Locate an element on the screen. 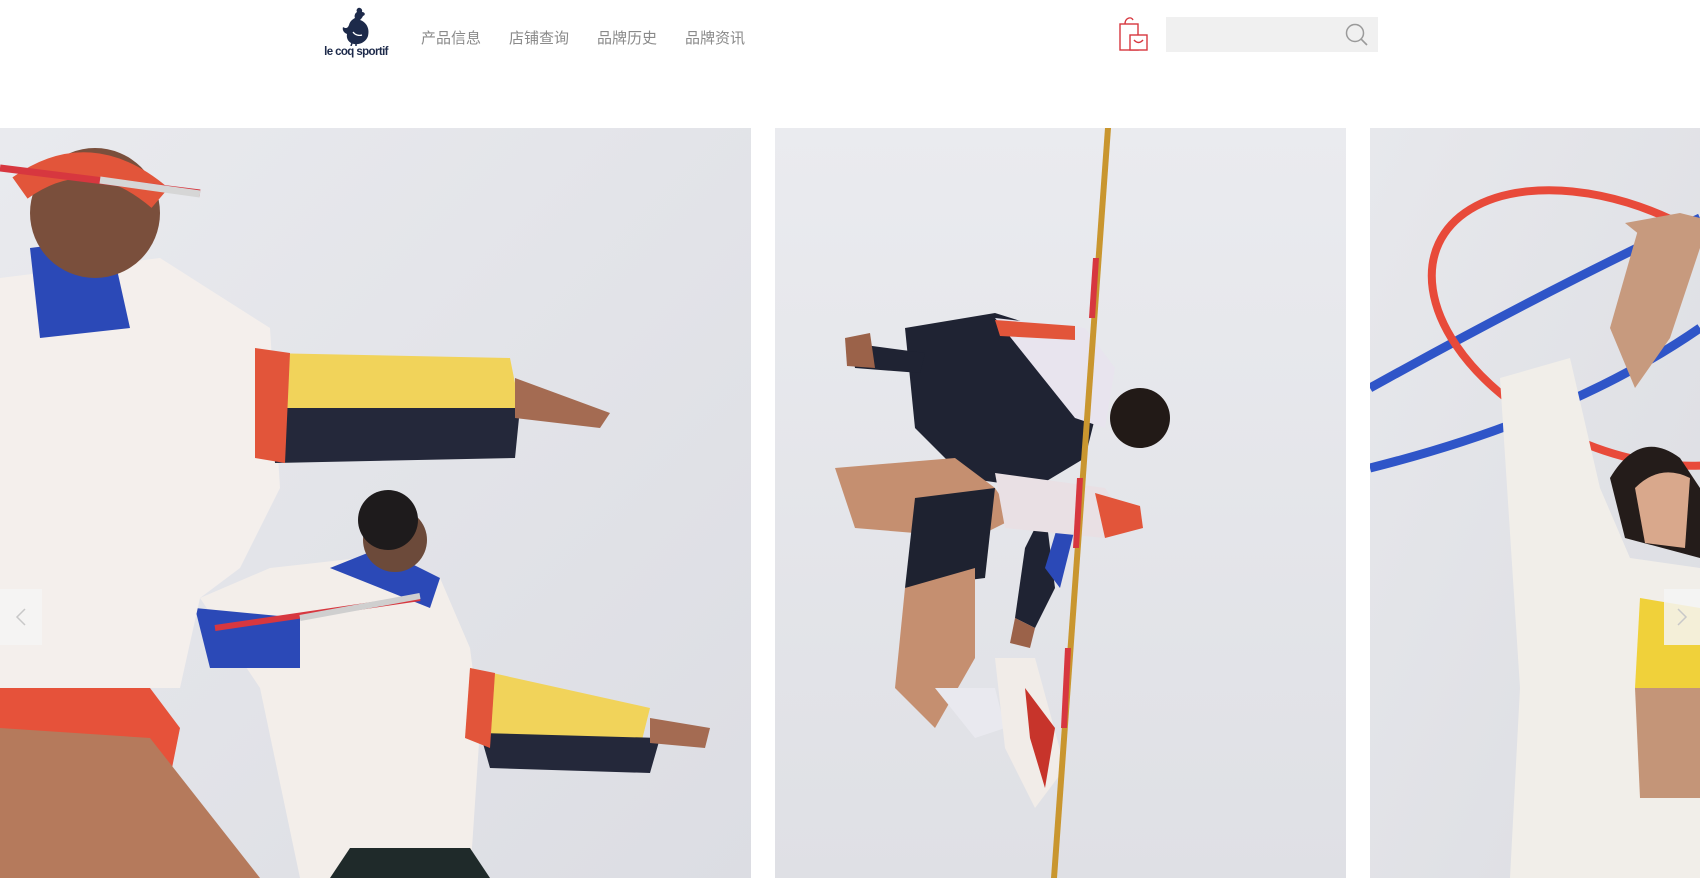  carousel-prev-button is located at coordinates (21, 617).